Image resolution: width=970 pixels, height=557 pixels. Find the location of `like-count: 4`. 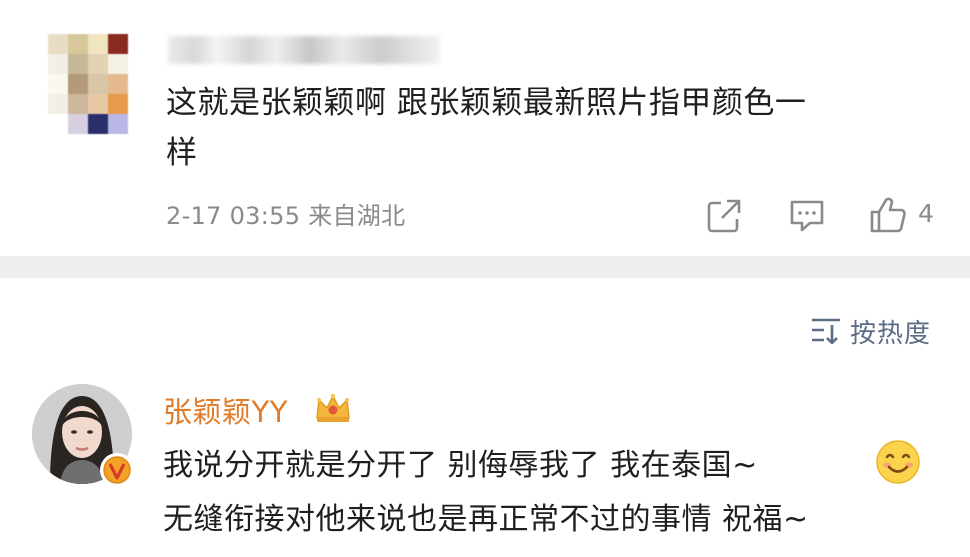

like-count: 4 is located at coordinates (926, 213).